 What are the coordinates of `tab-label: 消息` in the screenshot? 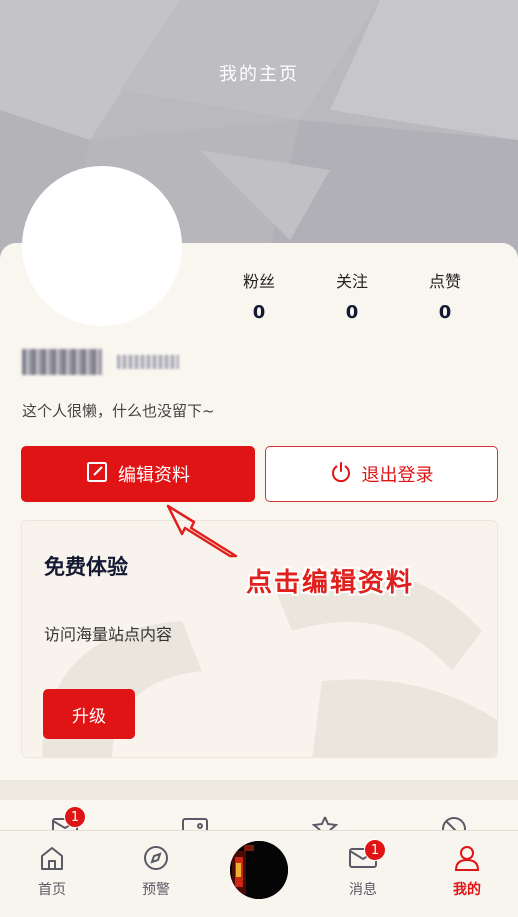 It's located at (363, 890).